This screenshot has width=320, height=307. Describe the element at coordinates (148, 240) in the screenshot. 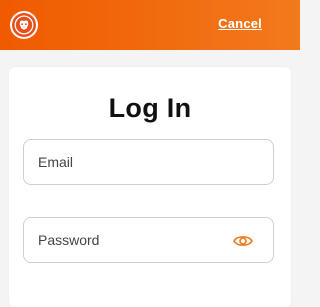

I see `password-field: Password` at that location.